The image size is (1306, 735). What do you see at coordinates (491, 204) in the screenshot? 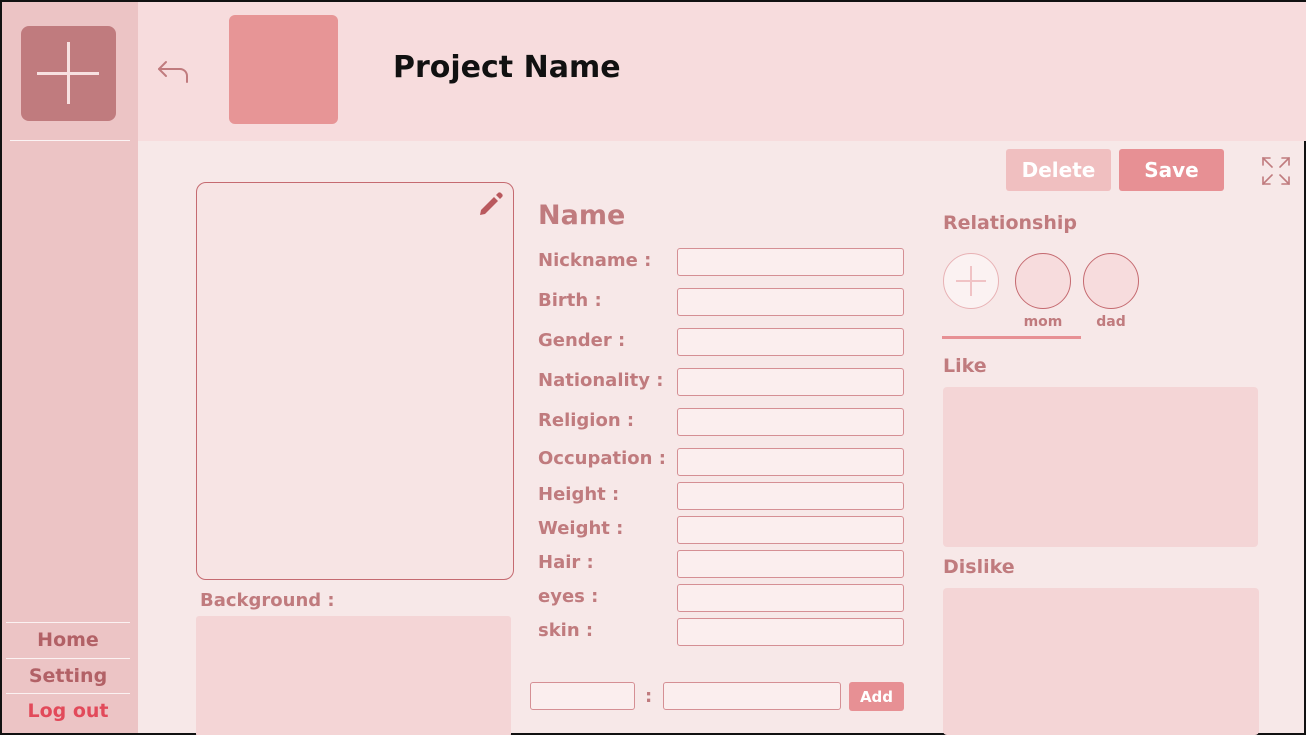
I see `pencil-icon` at bounding box center [491, 204].